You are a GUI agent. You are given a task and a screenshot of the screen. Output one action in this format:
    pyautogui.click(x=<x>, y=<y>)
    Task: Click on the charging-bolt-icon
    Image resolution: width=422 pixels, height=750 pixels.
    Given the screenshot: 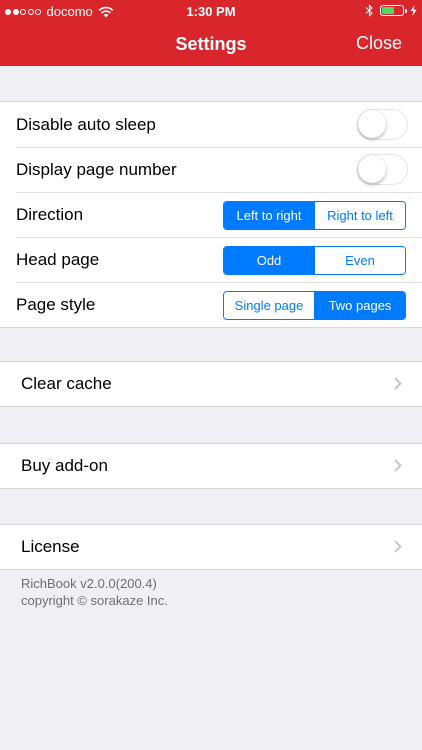 What is the action you would take?
    pyautogui.click(x=413, y=10)
    